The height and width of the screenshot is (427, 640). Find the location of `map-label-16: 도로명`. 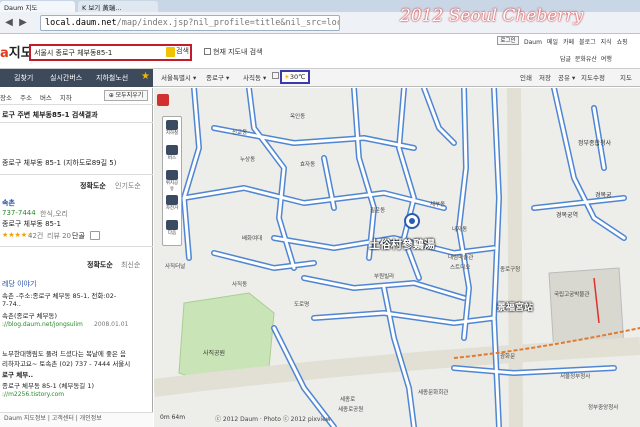

map-label-16: 도로명 is located at coordinates (302, 305).